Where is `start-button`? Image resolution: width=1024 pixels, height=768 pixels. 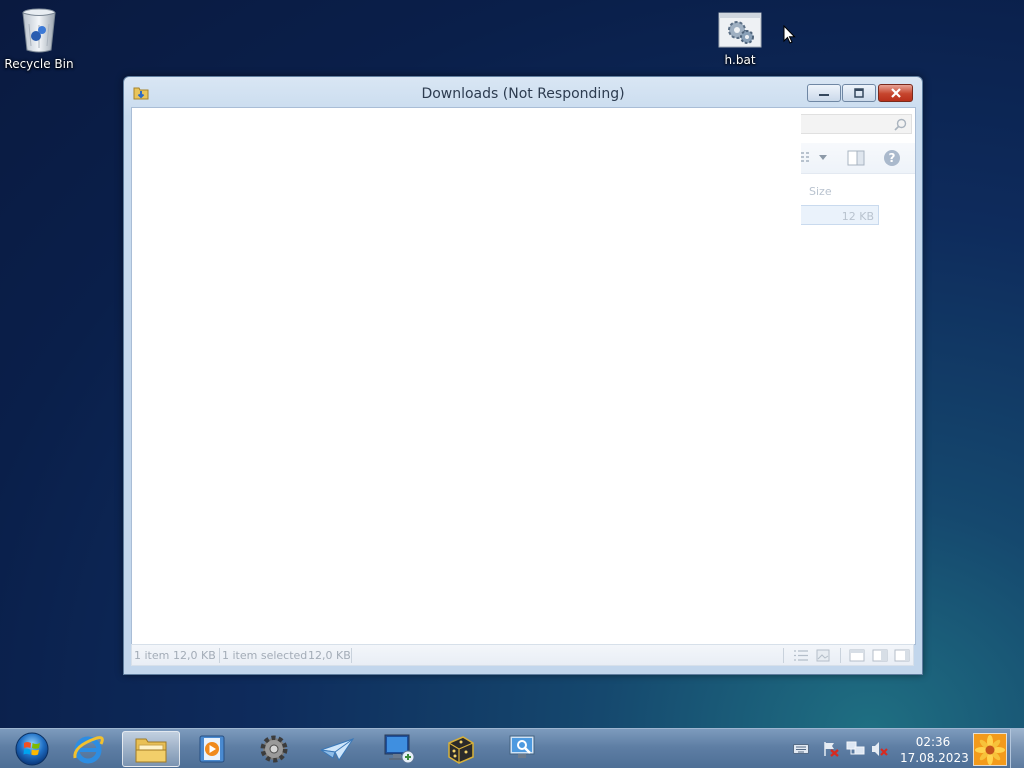 start-button is located at coordinates (32, 749).